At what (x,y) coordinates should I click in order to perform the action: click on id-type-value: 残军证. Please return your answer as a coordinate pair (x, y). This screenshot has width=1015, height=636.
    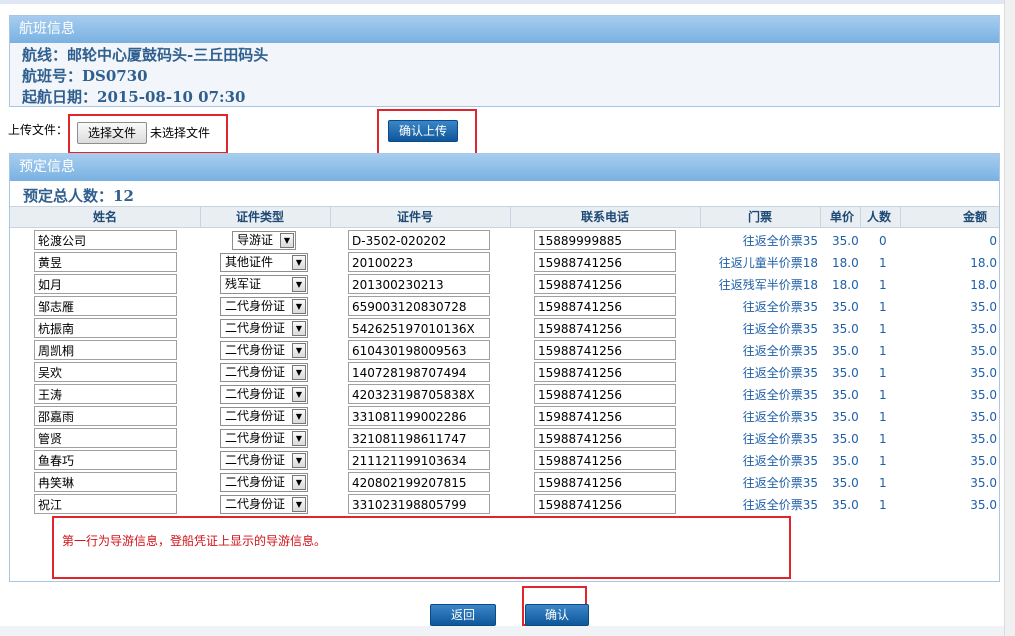
    Looking at the image, I should click on (243, 284).